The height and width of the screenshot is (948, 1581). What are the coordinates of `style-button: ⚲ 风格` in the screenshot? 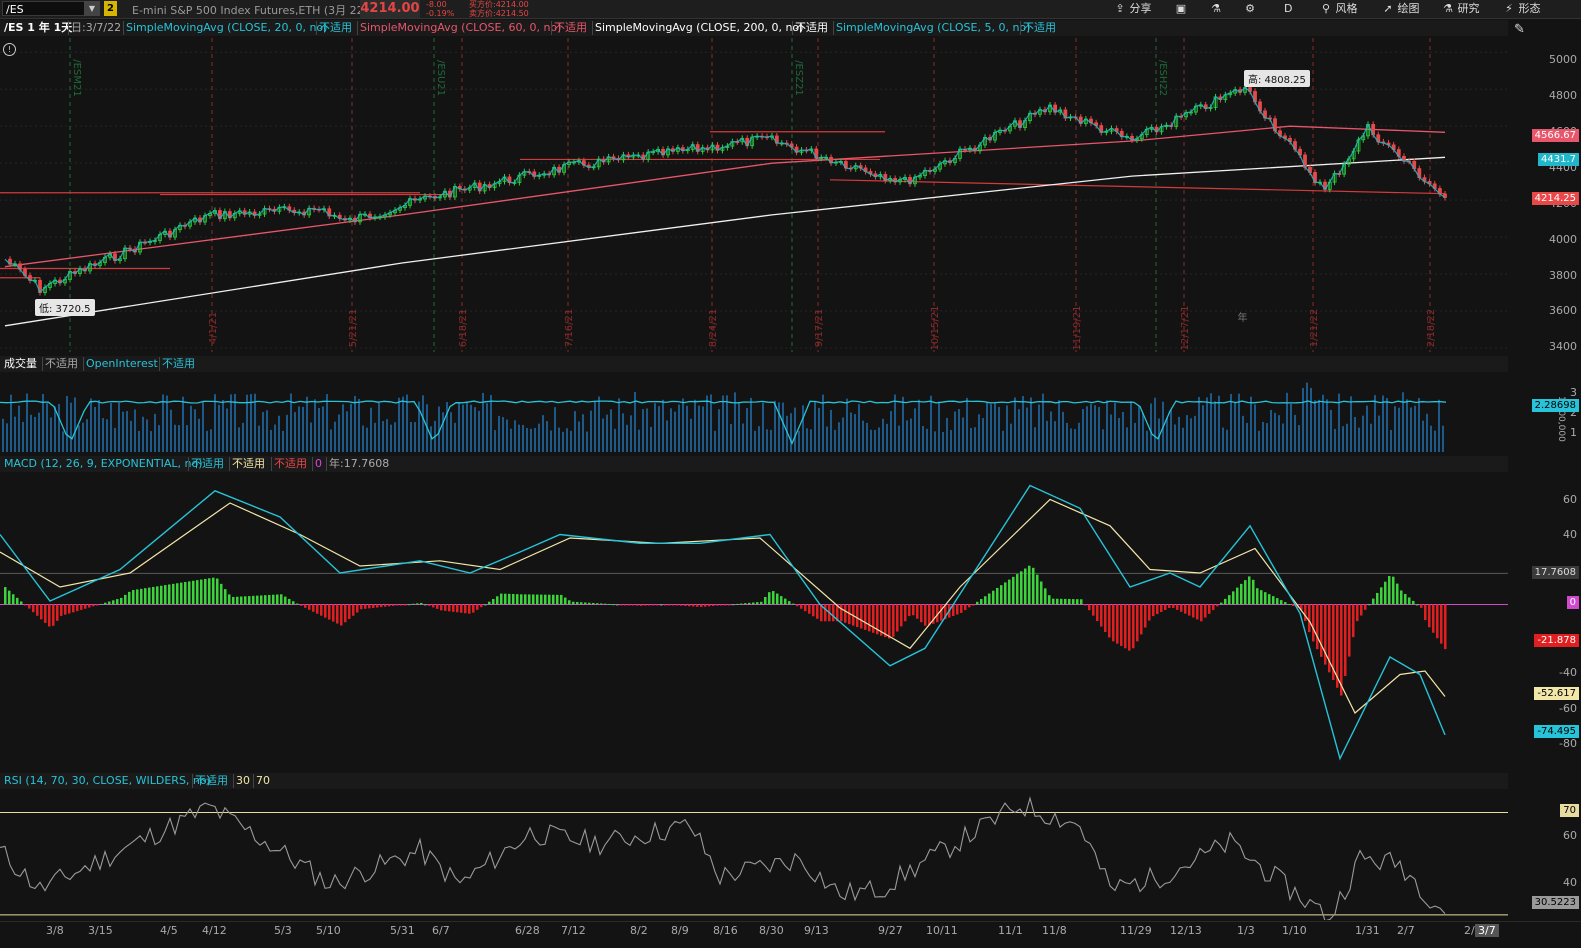 It's located at (1339, 9).